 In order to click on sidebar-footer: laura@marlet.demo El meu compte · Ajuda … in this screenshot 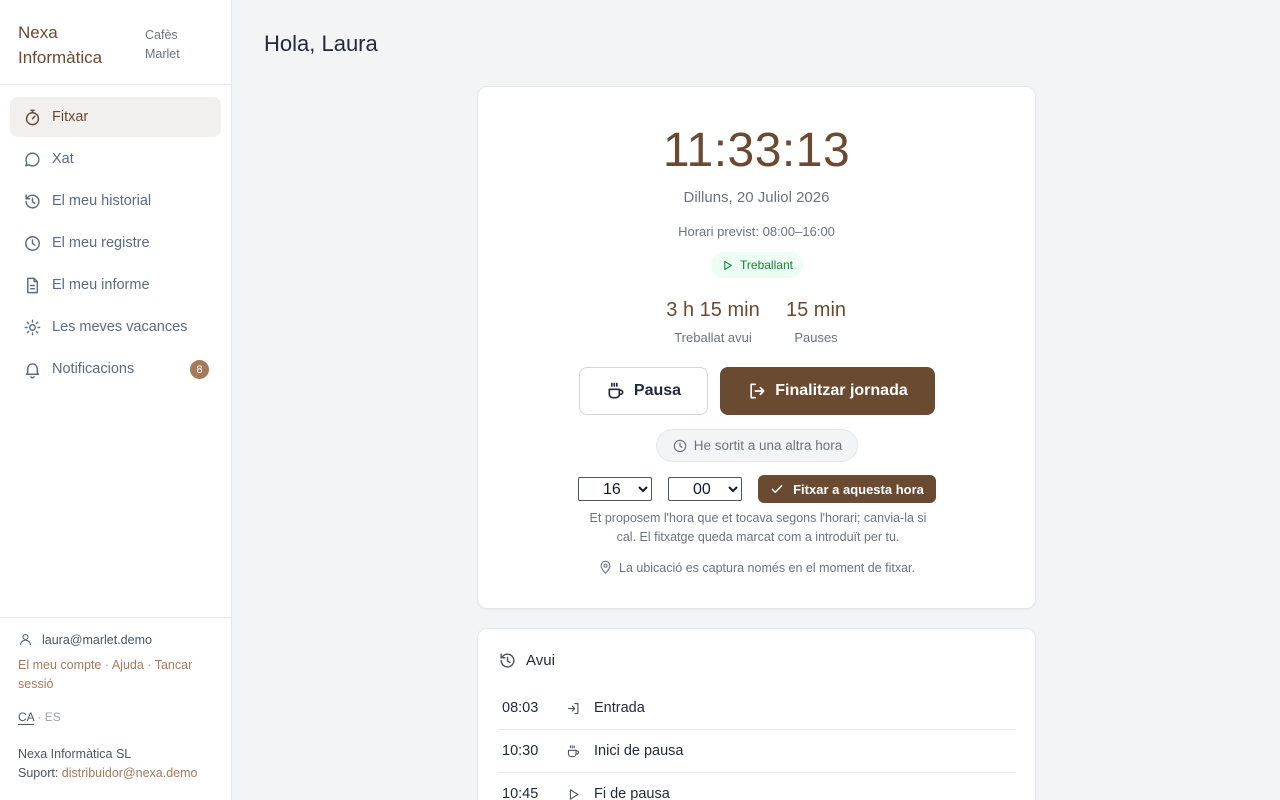, I will do `click(115, 708)`.